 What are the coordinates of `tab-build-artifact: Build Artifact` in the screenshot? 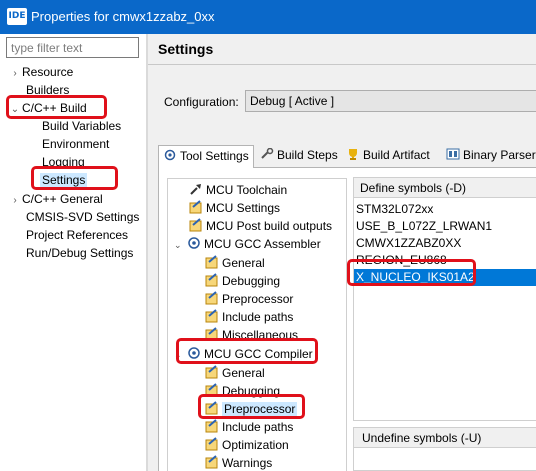 It's located at (386, 156).